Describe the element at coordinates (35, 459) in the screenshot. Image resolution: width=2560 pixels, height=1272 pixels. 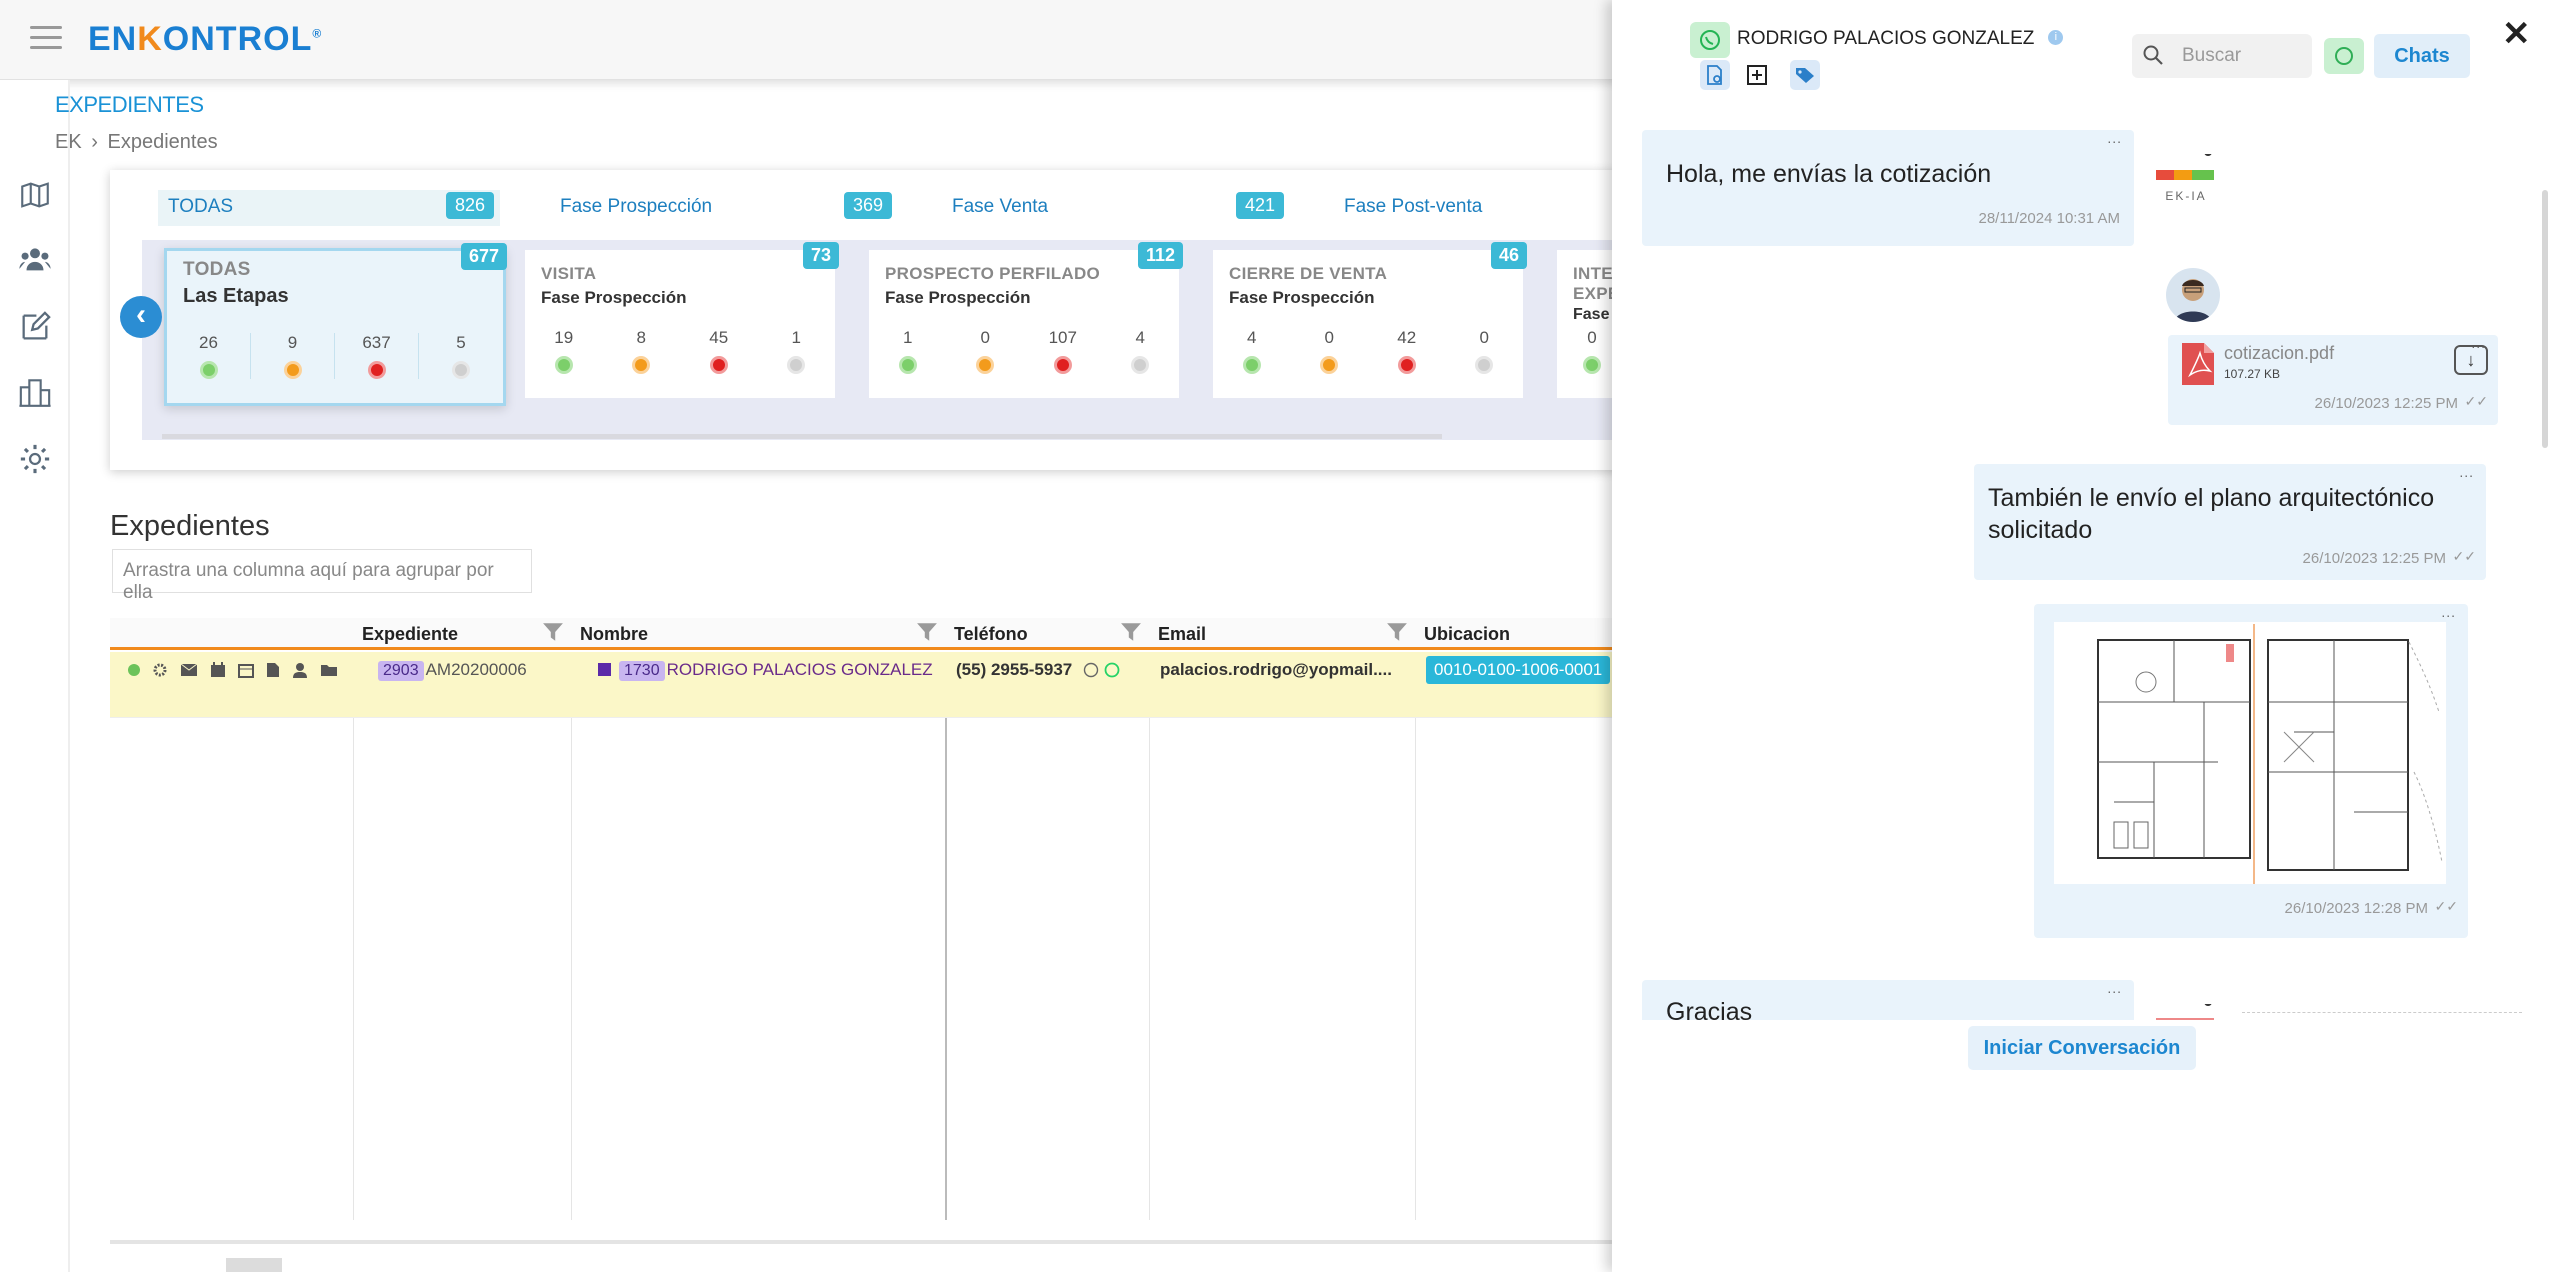
I see `settings-gear-icon` at that location.